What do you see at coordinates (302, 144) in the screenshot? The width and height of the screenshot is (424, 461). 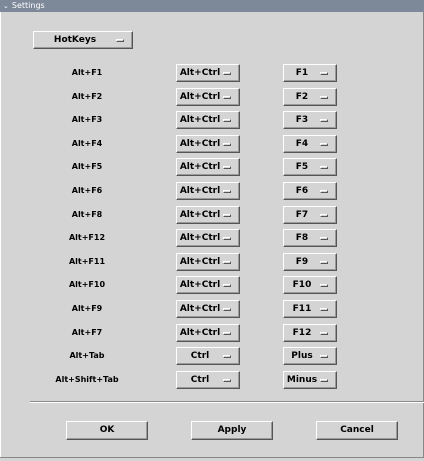 I see `hotkey-key-value: F4` at bounding box center [302, 144].